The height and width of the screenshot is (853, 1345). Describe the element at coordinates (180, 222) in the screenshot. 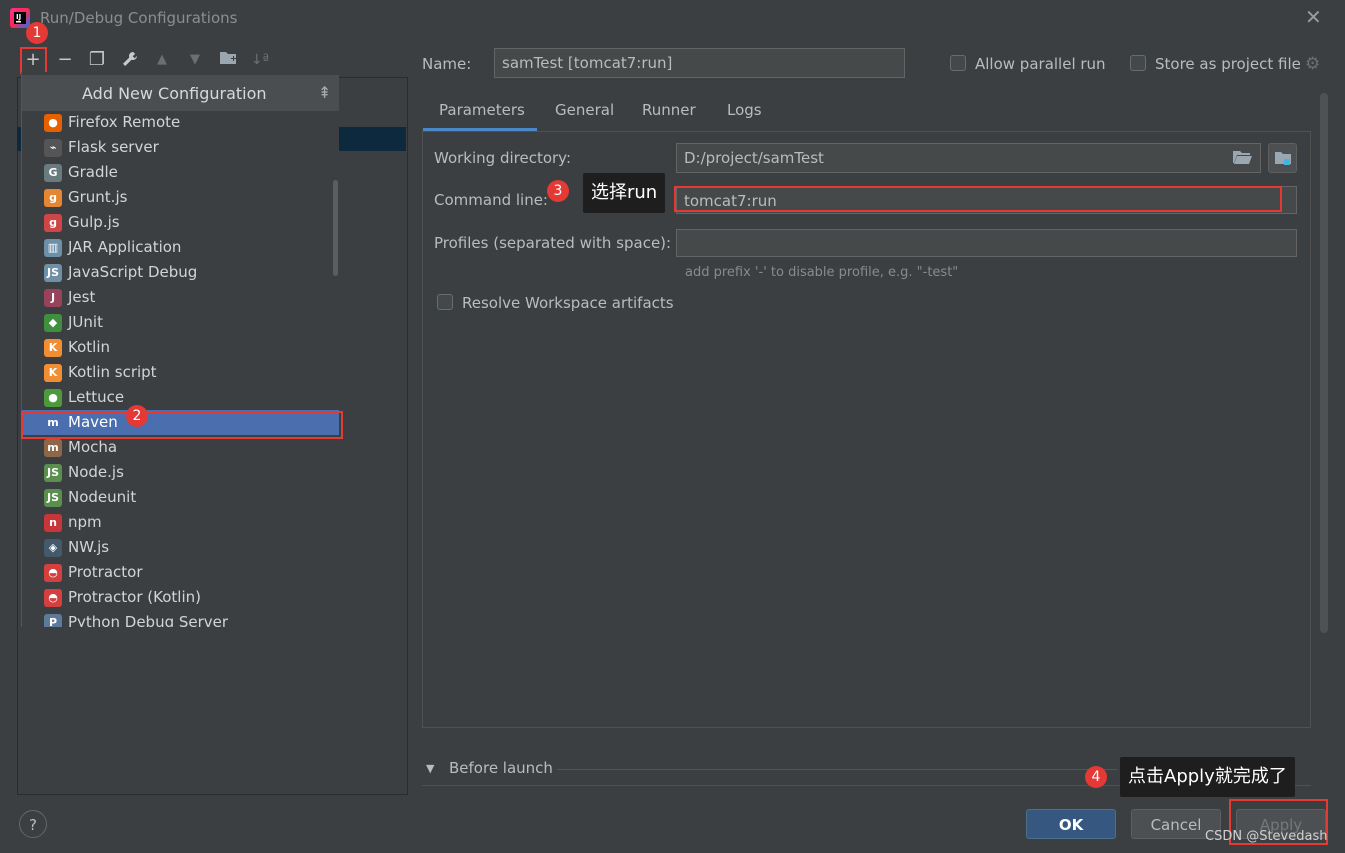

I see `configuration-type-gulp-js: g Gulp.js` at that location.